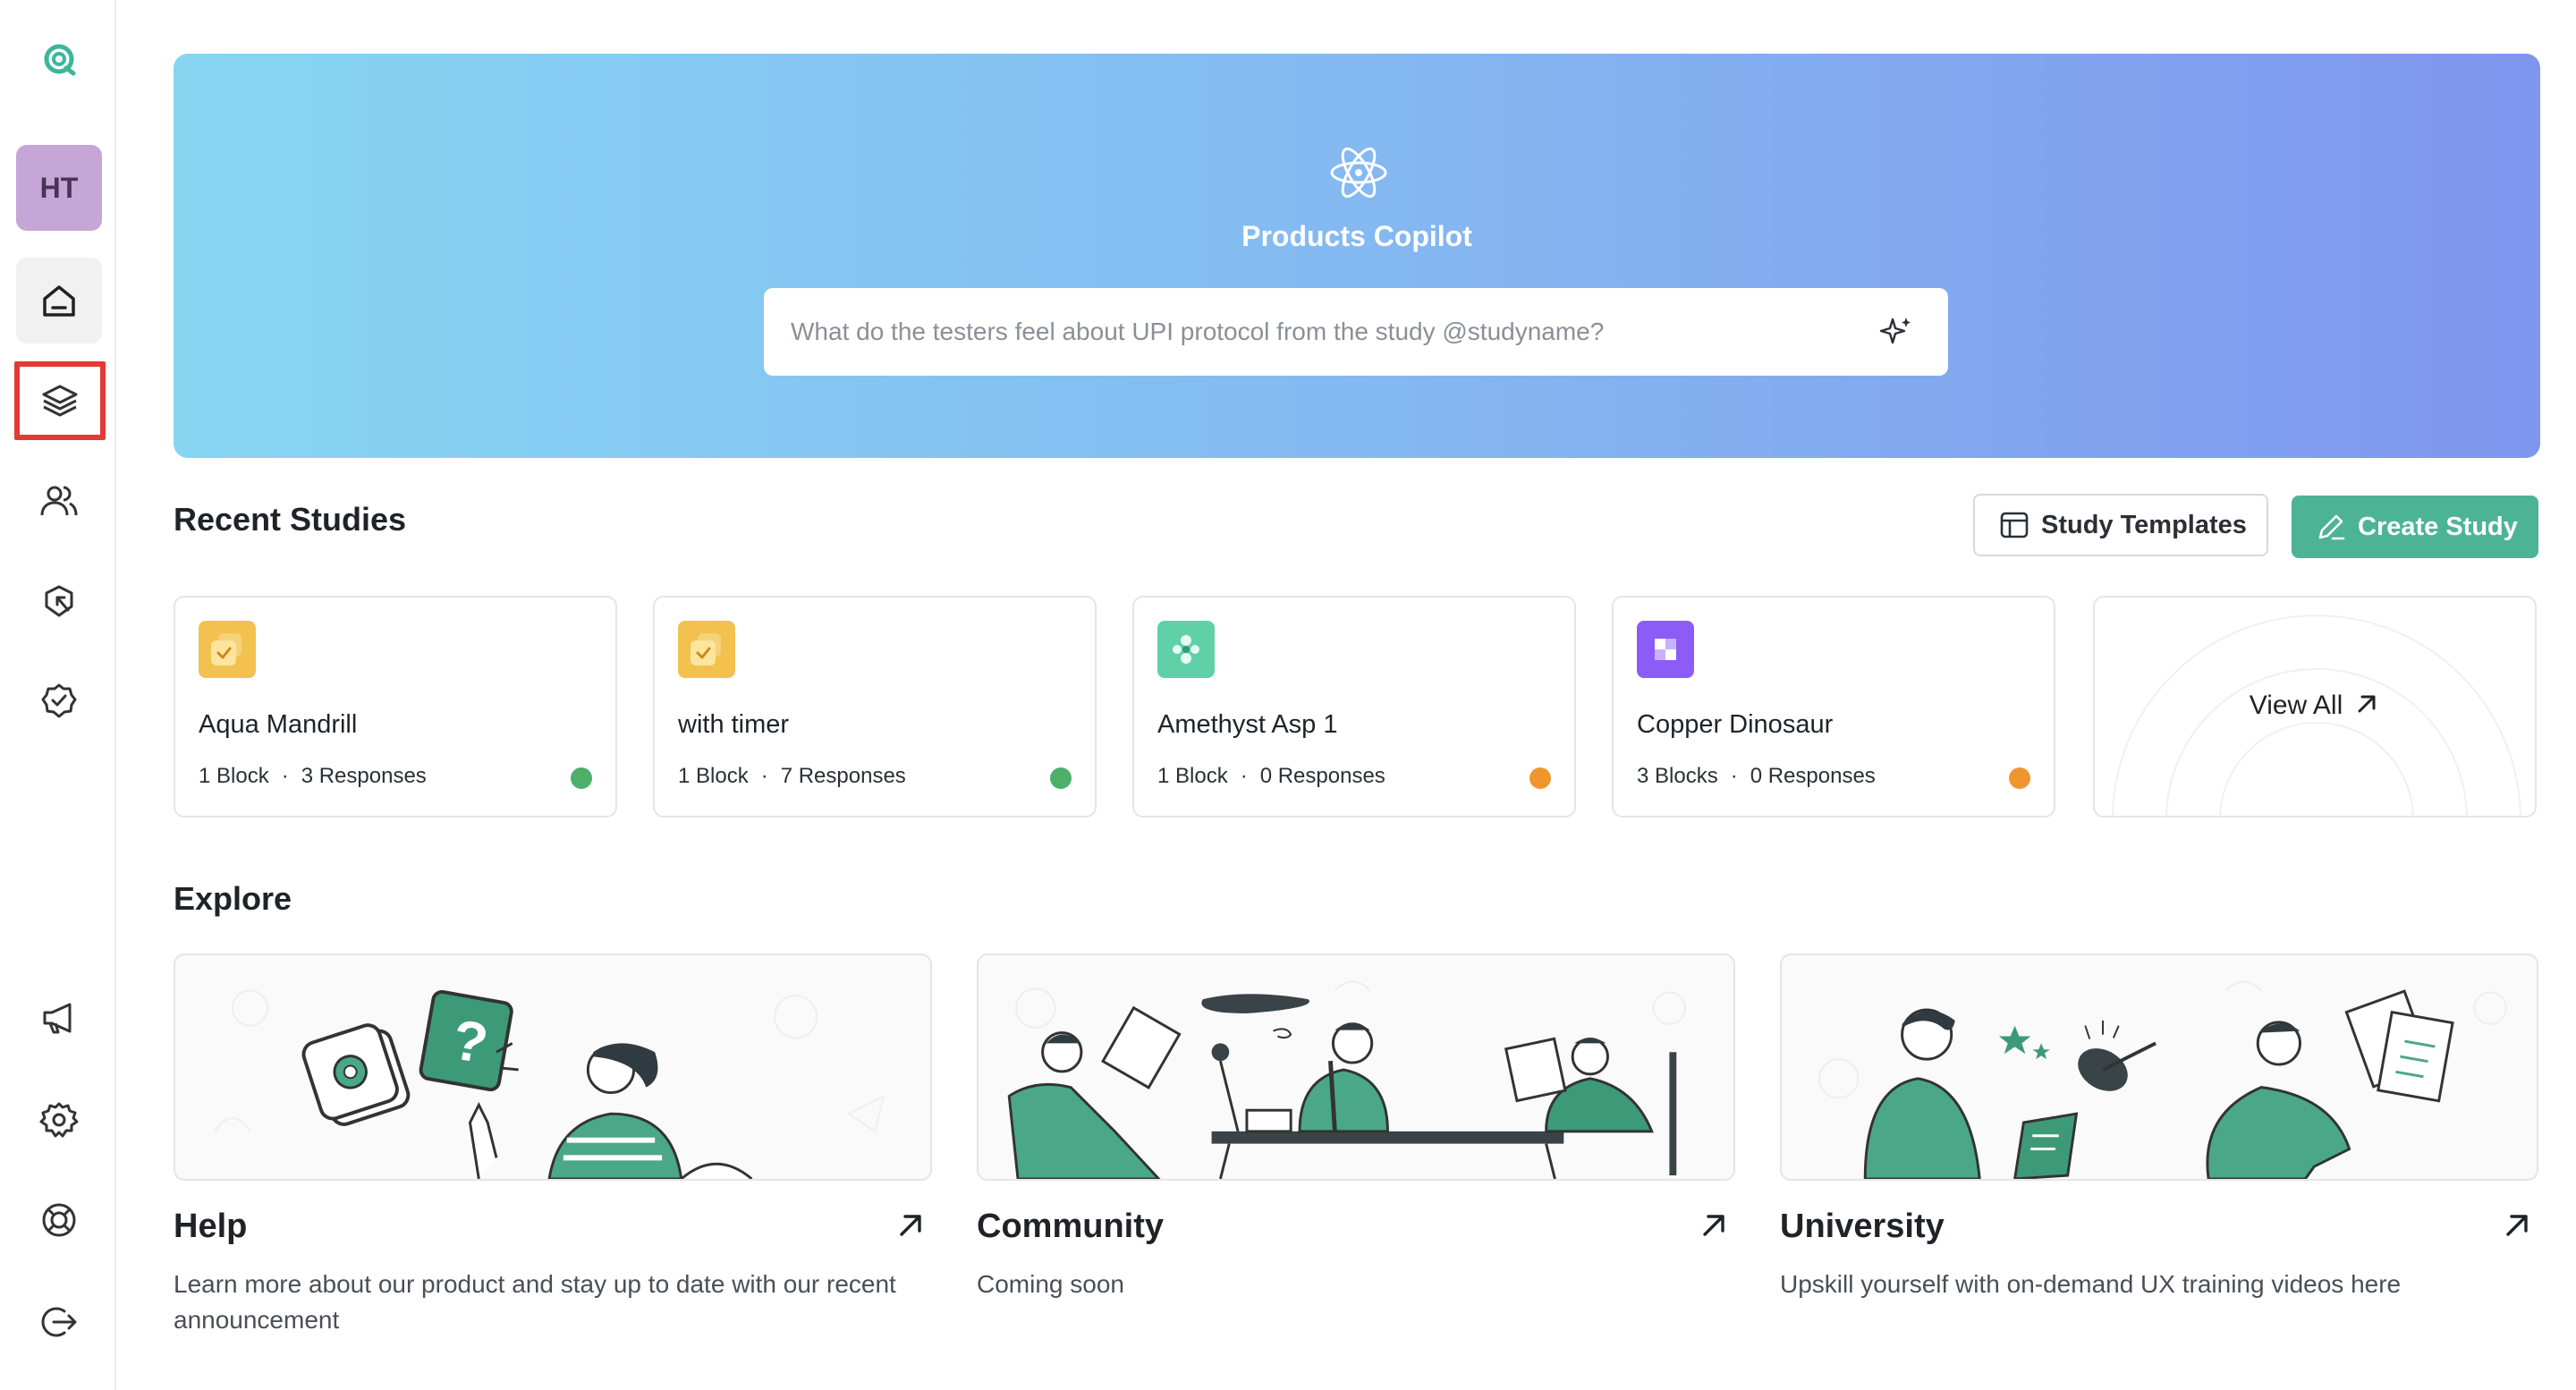 Image resolution: width=2576 pixels, height=1390 pixels. I want to click on copilot-search, so click(1356, 332).